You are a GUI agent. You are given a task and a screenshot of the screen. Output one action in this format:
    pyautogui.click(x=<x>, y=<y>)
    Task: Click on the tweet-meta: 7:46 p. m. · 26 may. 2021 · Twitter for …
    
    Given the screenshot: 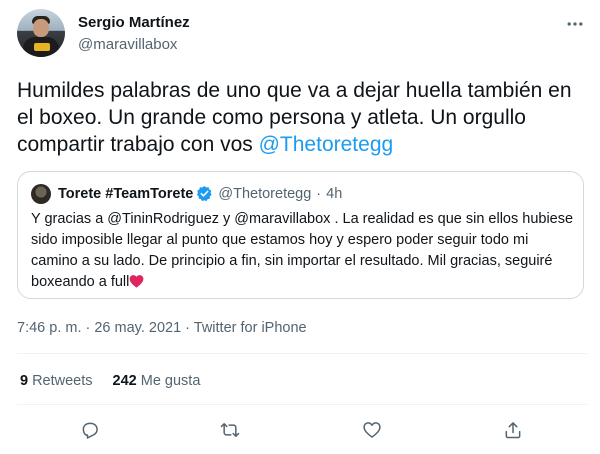 What is the action you would take?
    pyautogui.click(x=162, y=328)
    